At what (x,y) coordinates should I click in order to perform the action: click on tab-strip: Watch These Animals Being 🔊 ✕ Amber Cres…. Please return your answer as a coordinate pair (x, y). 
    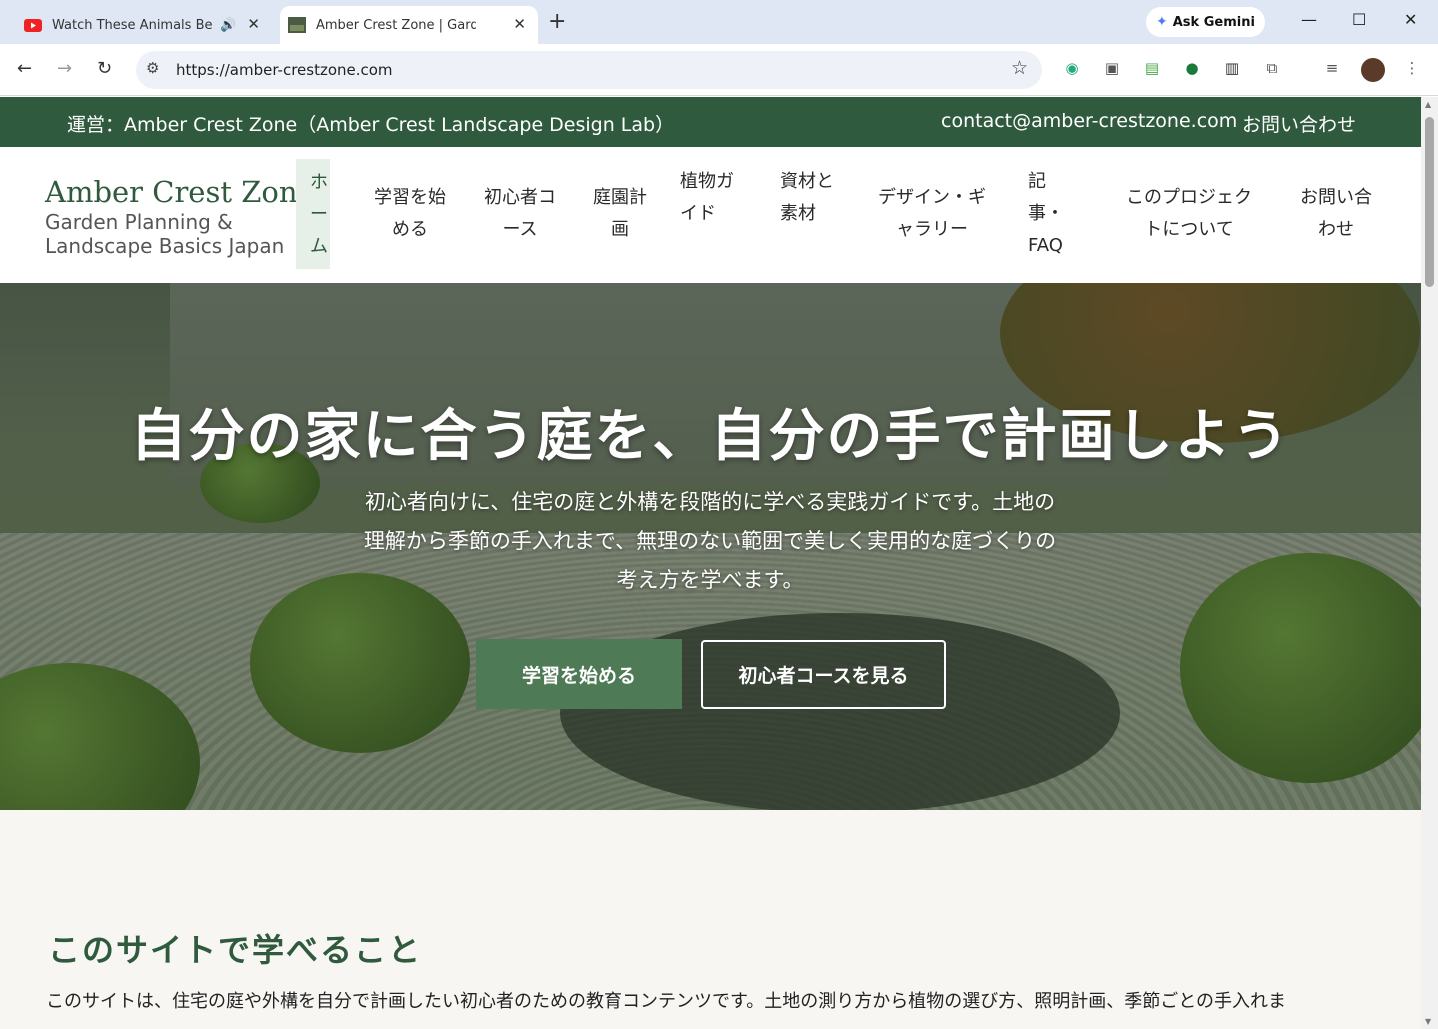
    Looking at the image, I should click on (719, 22).